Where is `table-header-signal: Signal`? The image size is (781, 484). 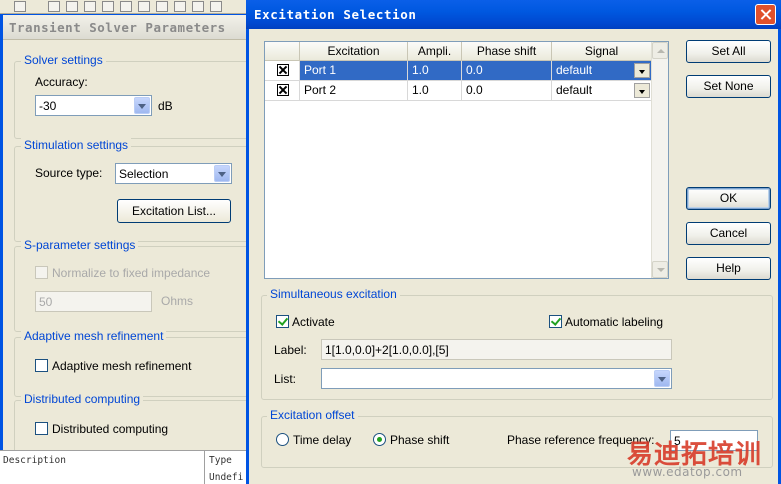
table-header-signal: Signal is located at coordinates (602, 51).